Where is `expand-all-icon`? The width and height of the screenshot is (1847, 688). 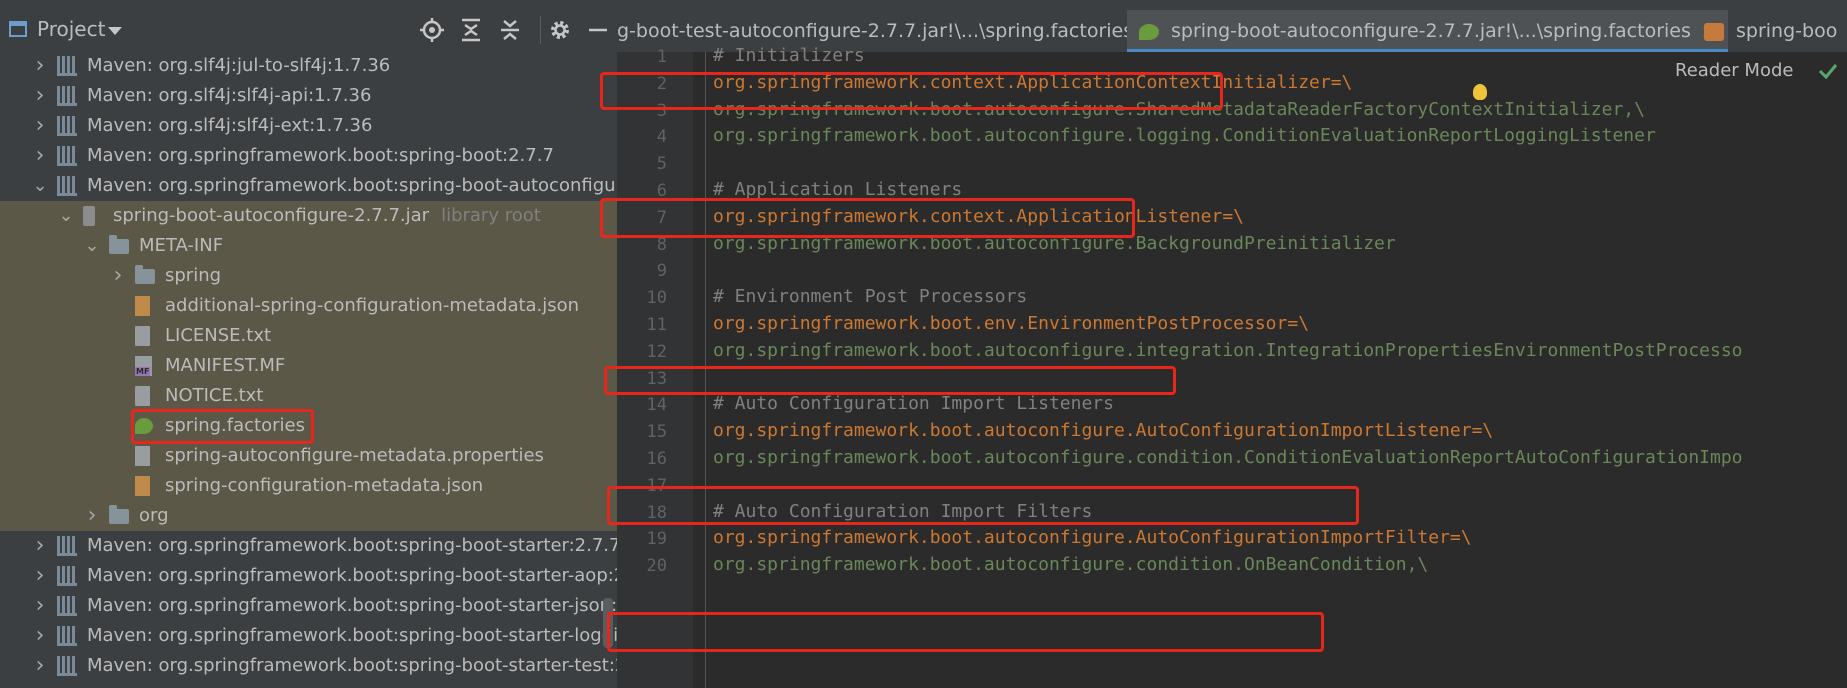
expand-all-icon is located at coordinates (471, 30).